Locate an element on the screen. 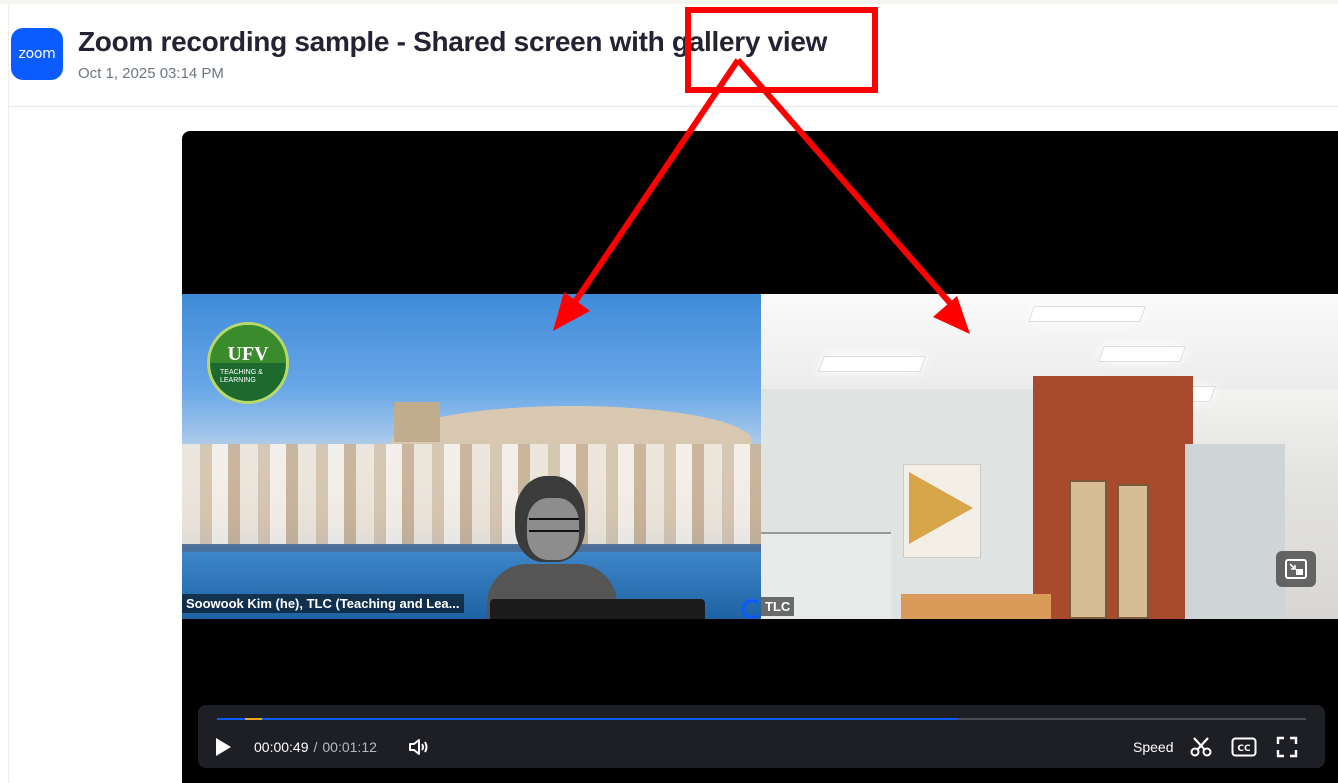 The height and width of the screenshot is (783, 1338). ufv-logo-text: UFV is located at coordinates (248, 354).